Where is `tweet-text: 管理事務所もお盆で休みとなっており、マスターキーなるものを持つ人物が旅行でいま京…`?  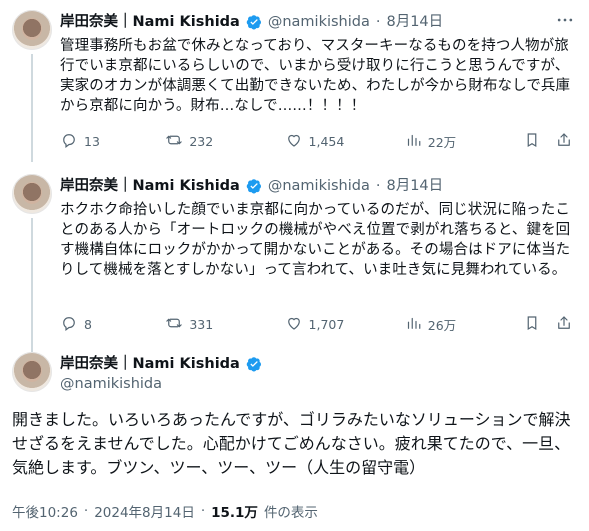 tweet-text: 管理事務所もお盆で休みとなっており、マスターキーなるものを持つ人物が旅行でいま京… is located at coordinates (315, 76).